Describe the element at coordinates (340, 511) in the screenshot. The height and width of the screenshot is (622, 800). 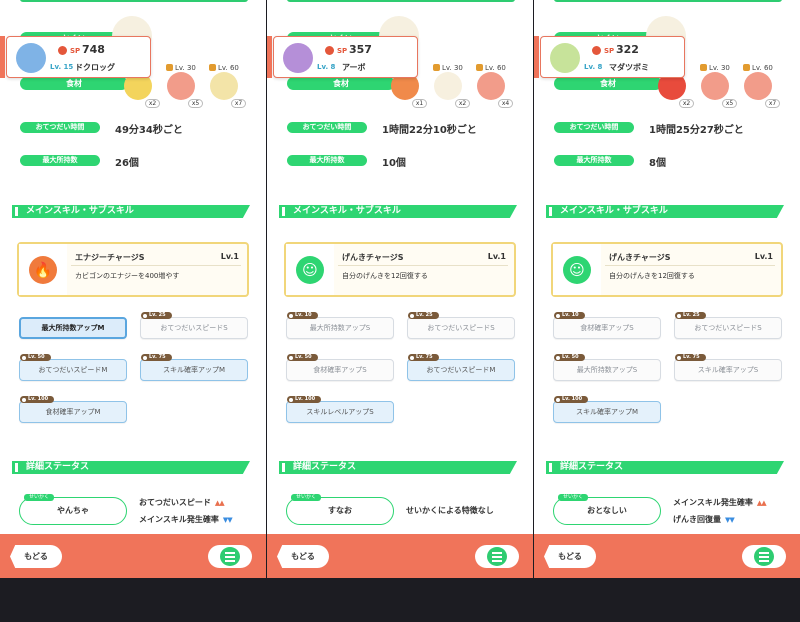
I see `nature-button: すなお` at that location.